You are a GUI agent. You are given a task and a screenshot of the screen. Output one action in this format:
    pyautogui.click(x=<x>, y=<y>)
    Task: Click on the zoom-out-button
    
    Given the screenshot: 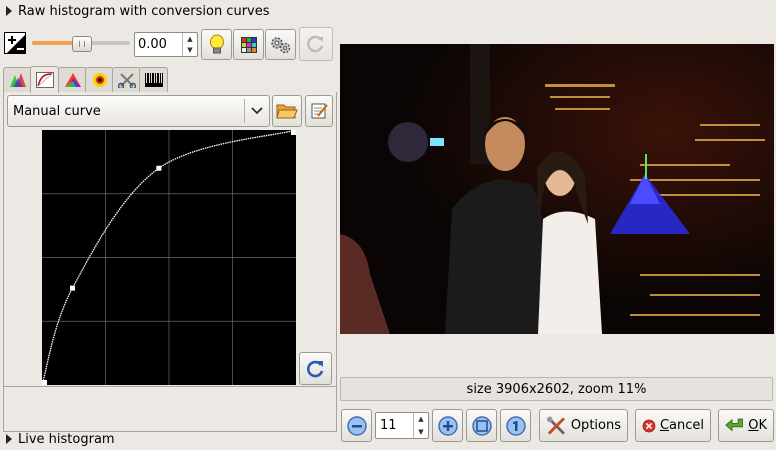 What is the action you would take?
    pyautogui.click(x=356, y=425)
    